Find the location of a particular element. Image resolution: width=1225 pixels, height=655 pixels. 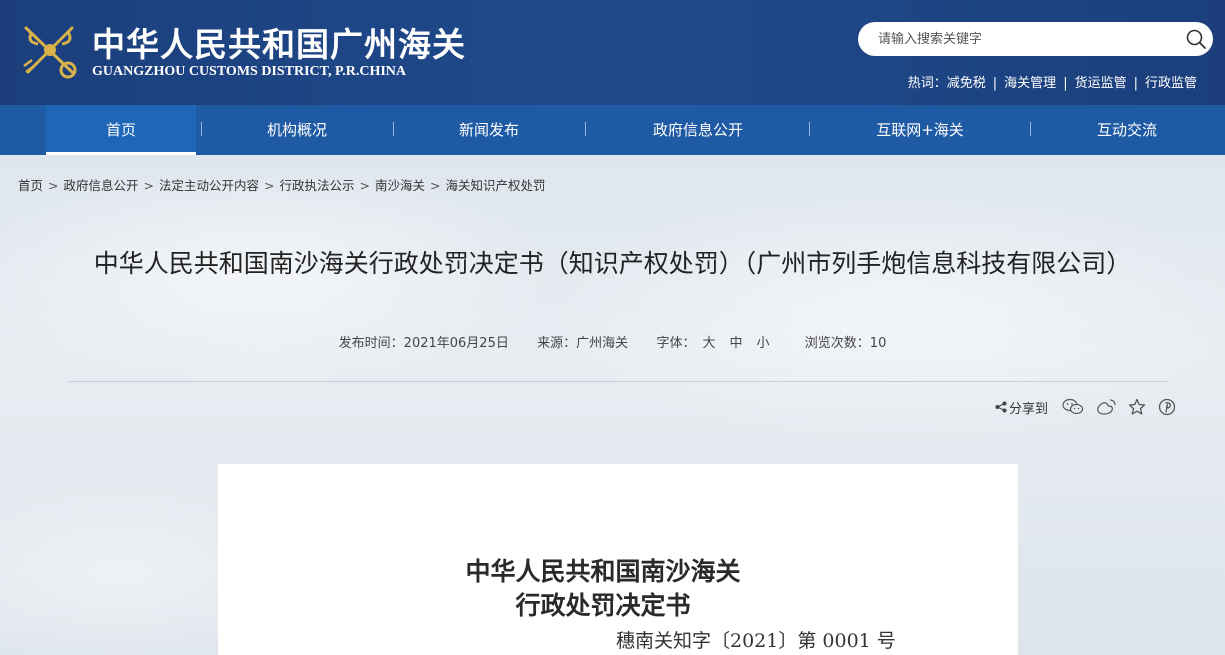

views-count: 10 is located at coordinates (878, 343).